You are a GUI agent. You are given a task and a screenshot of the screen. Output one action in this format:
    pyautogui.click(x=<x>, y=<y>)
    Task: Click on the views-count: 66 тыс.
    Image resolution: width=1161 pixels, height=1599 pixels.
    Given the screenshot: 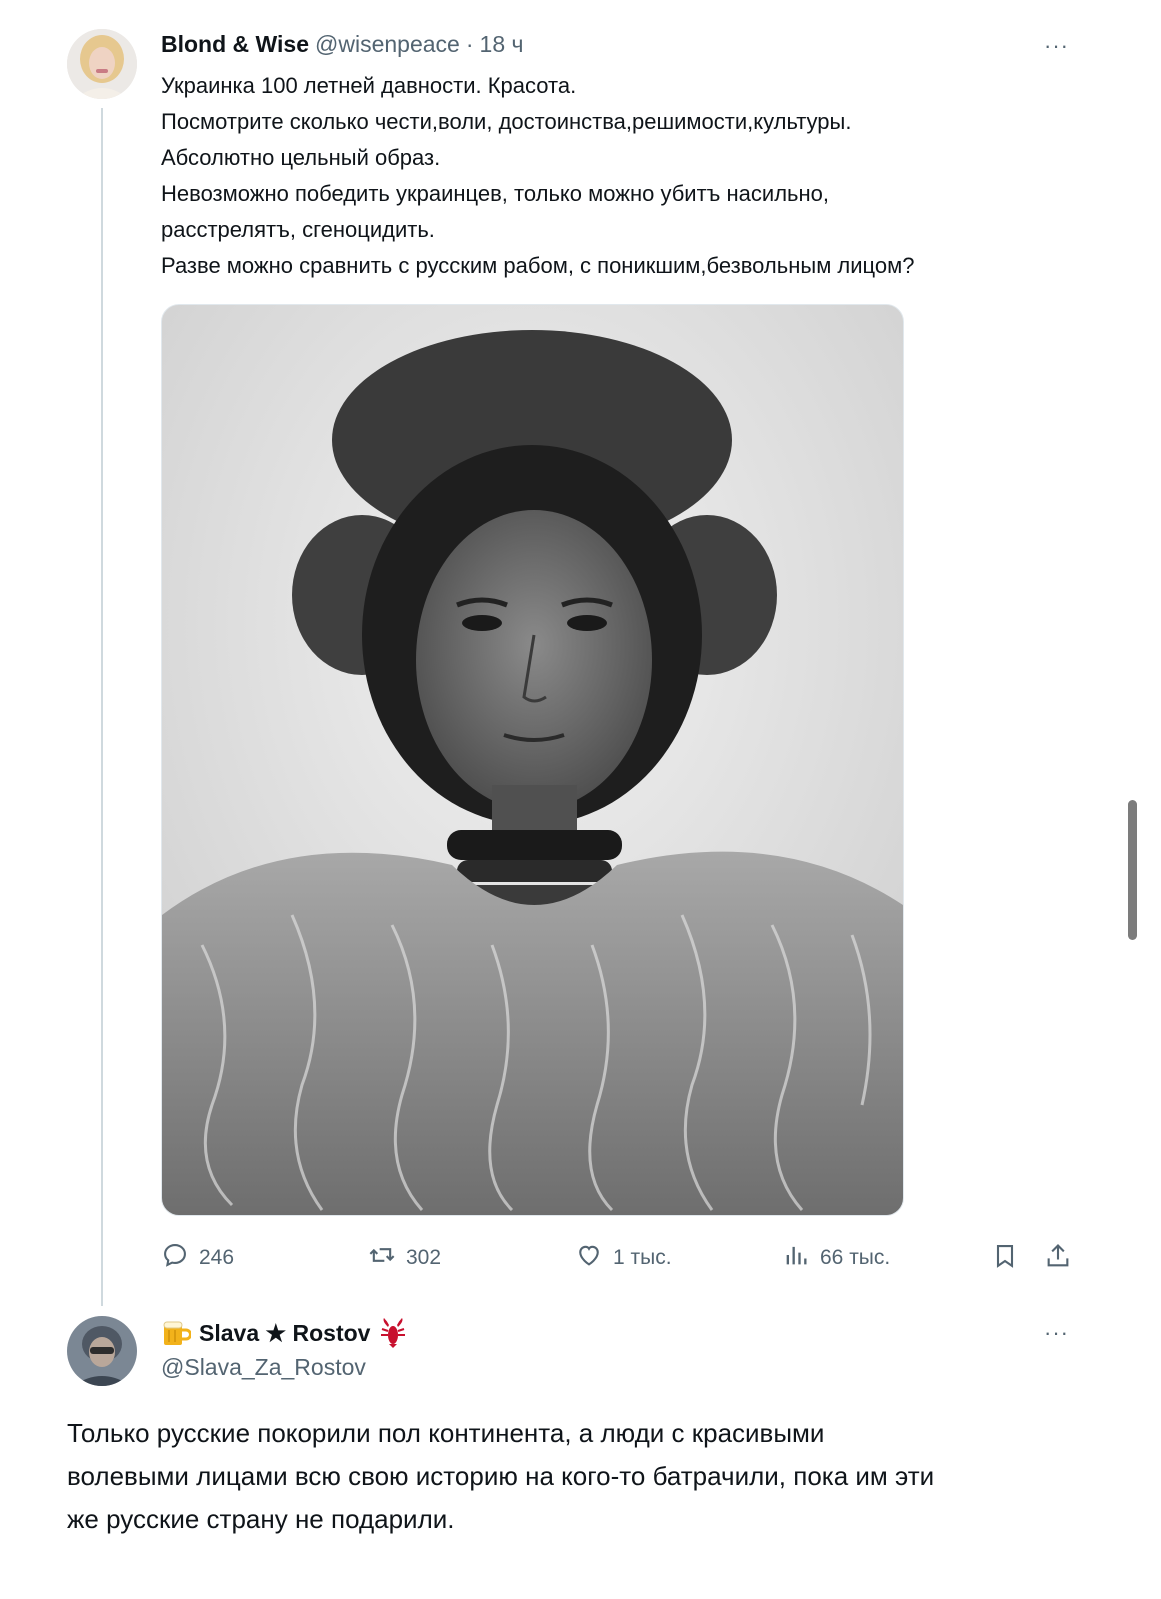 What is the action you would take?
    pyautogui.click(x=855, y=1257)
    